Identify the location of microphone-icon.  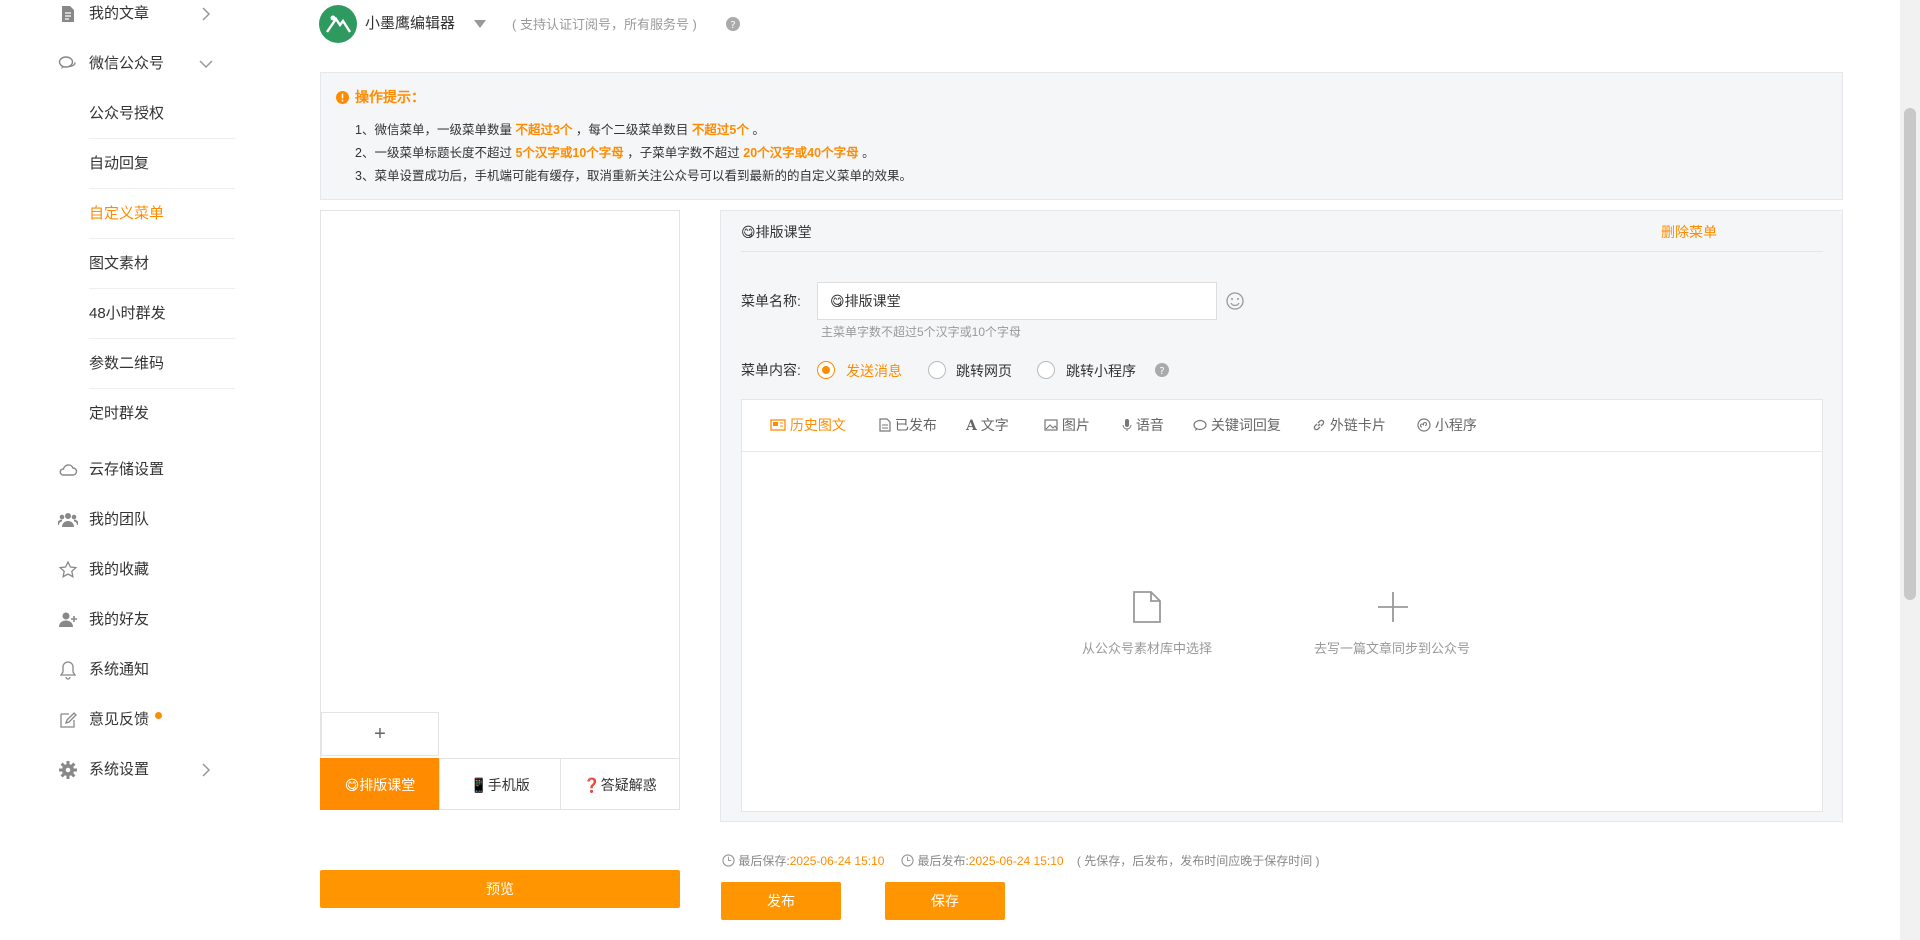
(1127, 425).